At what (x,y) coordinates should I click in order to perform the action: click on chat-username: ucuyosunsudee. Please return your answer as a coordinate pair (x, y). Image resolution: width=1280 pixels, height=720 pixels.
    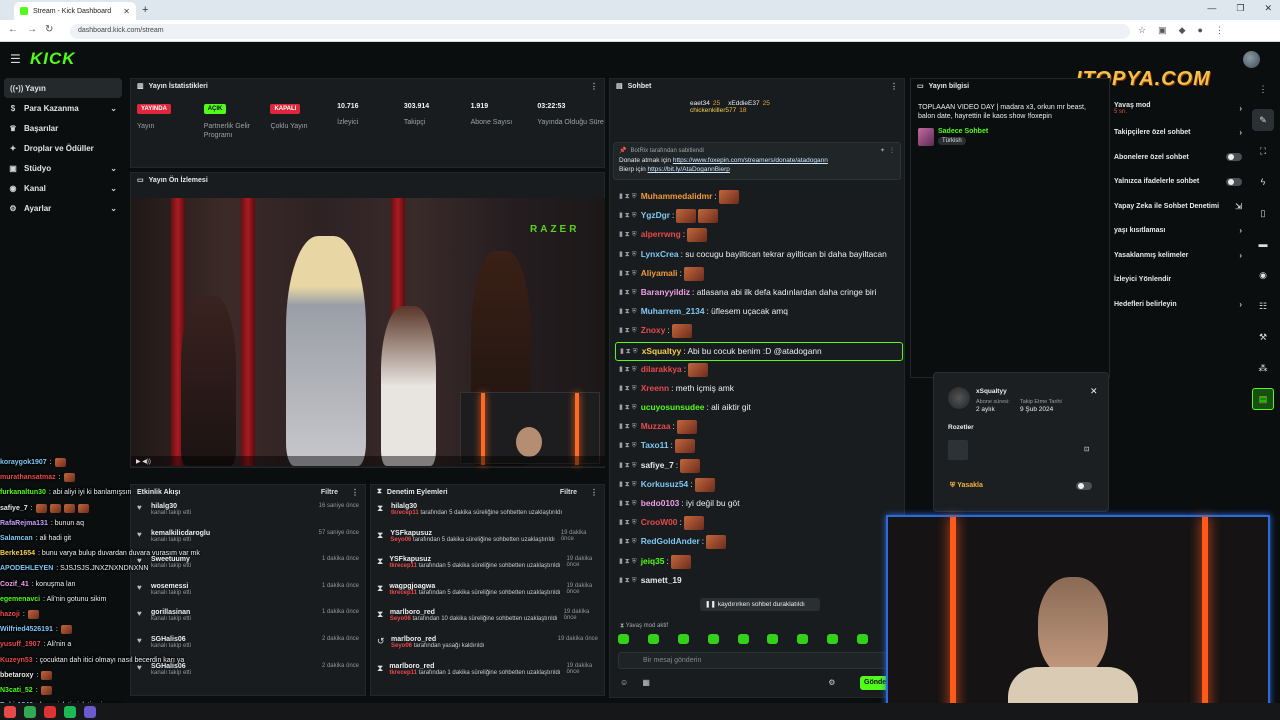
    Looking at the image, I should click on (673, 407).